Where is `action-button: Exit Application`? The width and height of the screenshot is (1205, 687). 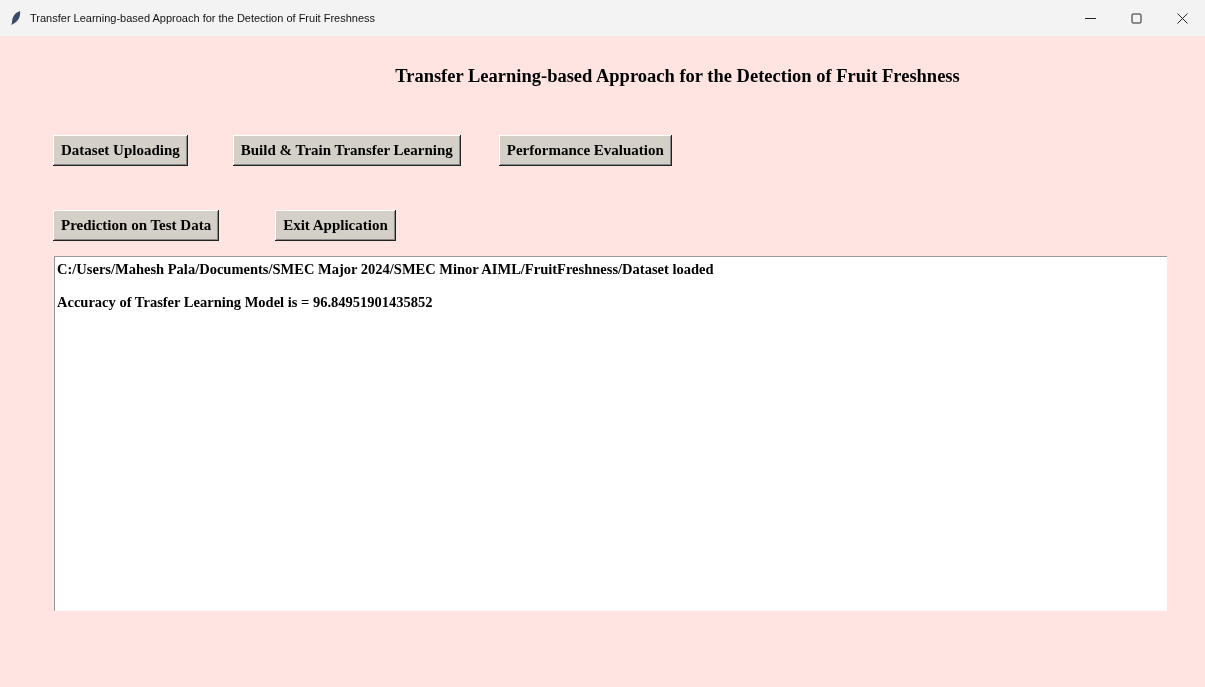
action-button: Exit Application is located at coordinates (335, 225).